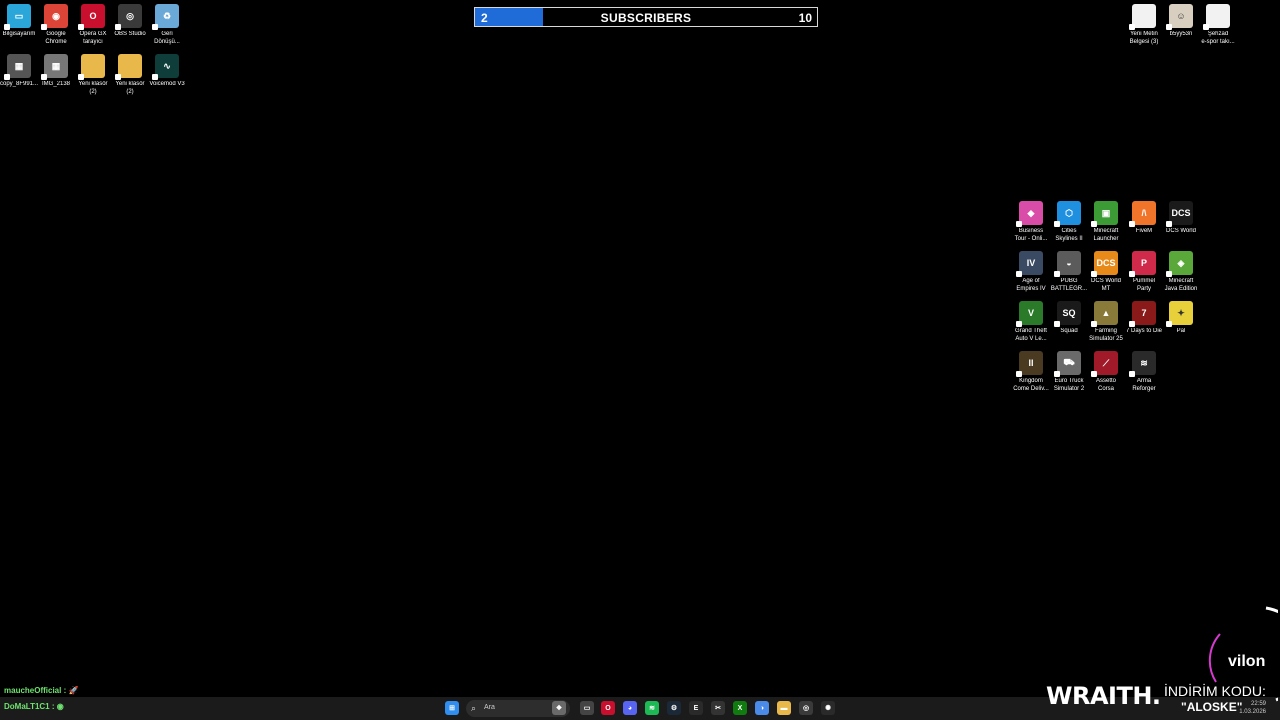 The width and height of the screenshot is (1280, 720). I want to click on text-document-icon, so click(1142, 17).